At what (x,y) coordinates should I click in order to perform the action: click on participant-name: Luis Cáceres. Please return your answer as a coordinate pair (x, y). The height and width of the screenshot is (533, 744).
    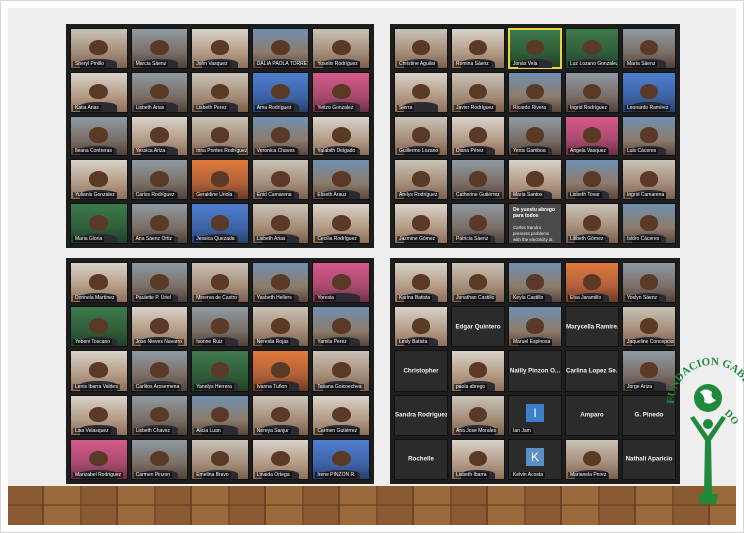
    Looking at the image, I should click on (642, 151).